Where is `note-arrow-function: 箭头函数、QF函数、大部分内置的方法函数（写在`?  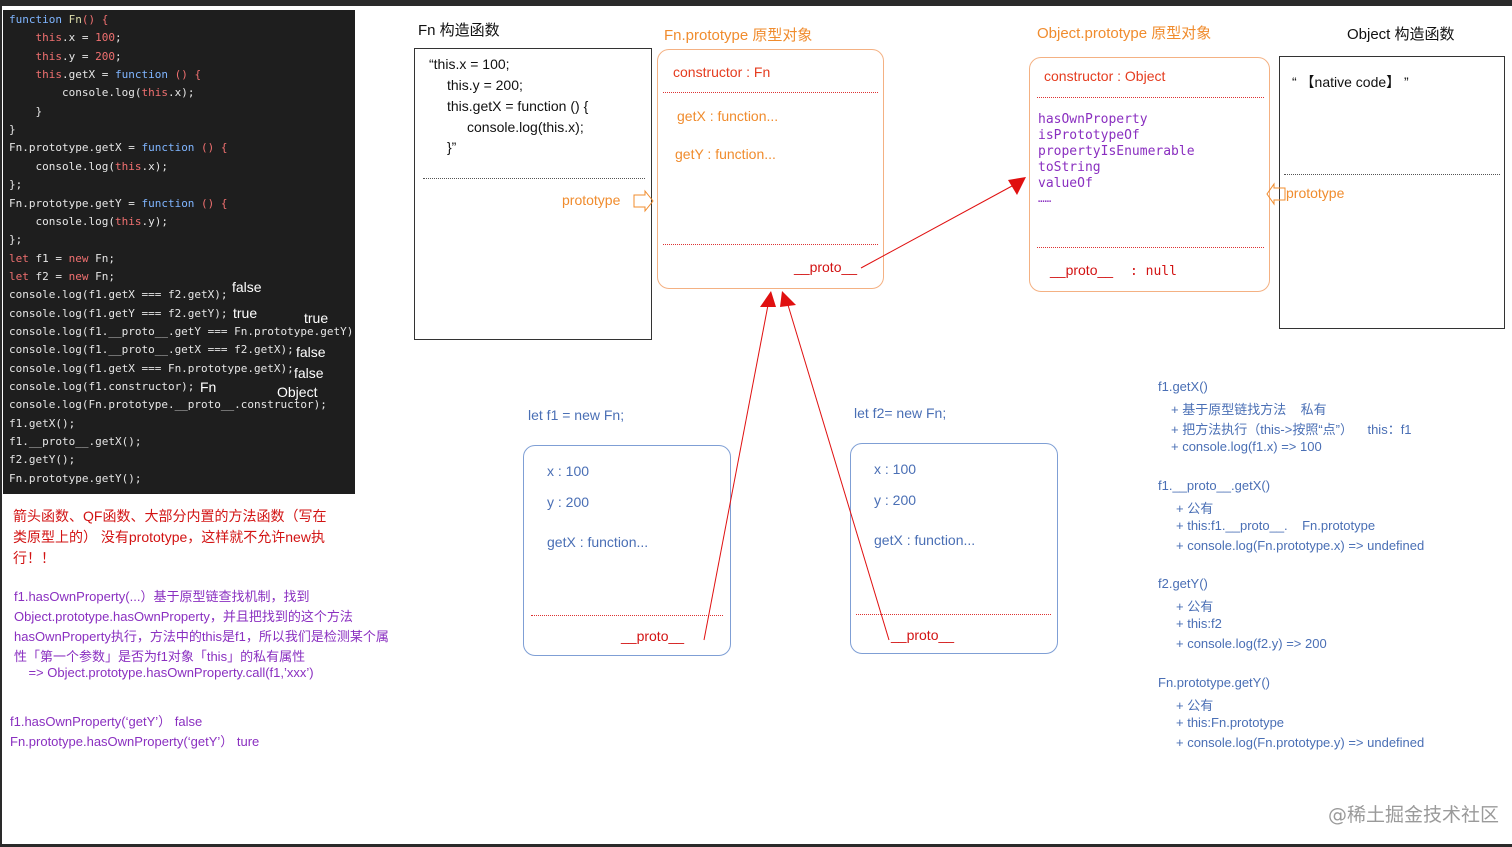 note-arrow-function: 箭头函数、QF函数、大部分内置的方法函数（写在 is located at coordinates (170, 516).